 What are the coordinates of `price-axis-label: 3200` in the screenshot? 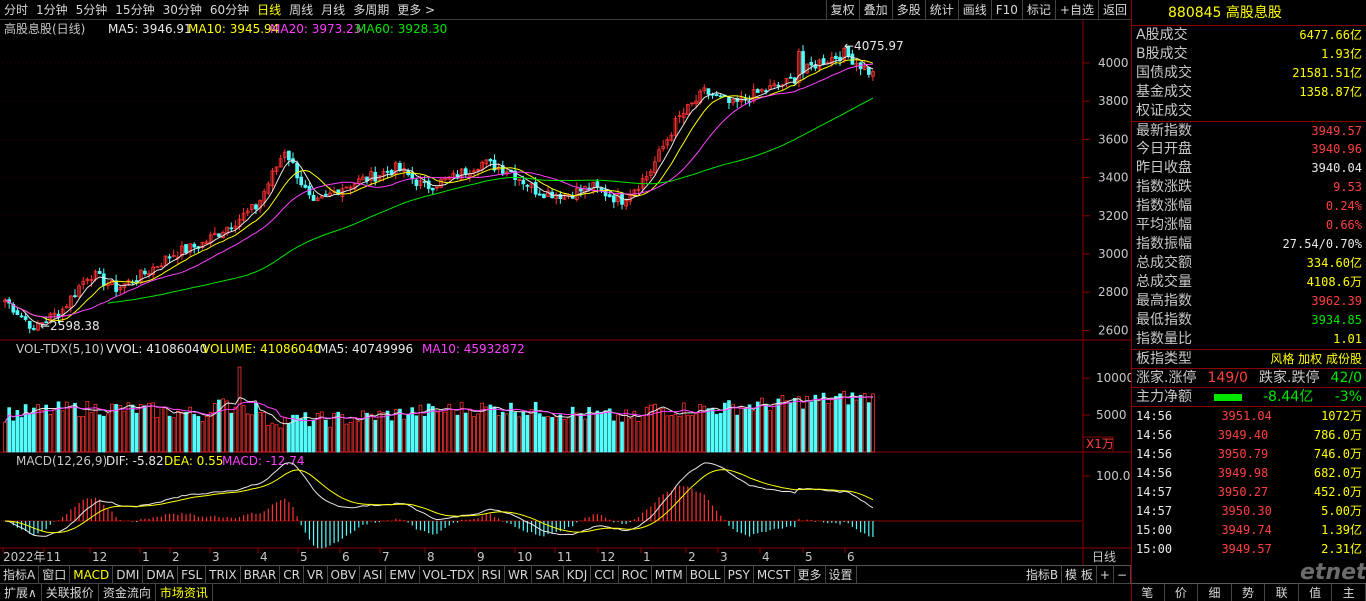 It's located at (1113, 216).